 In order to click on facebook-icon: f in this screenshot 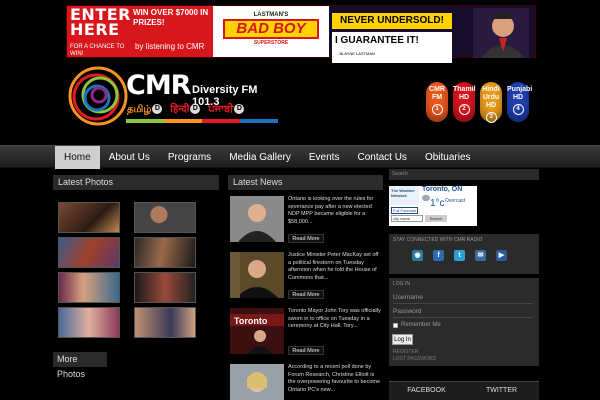, I will do `click(438, 255)`.